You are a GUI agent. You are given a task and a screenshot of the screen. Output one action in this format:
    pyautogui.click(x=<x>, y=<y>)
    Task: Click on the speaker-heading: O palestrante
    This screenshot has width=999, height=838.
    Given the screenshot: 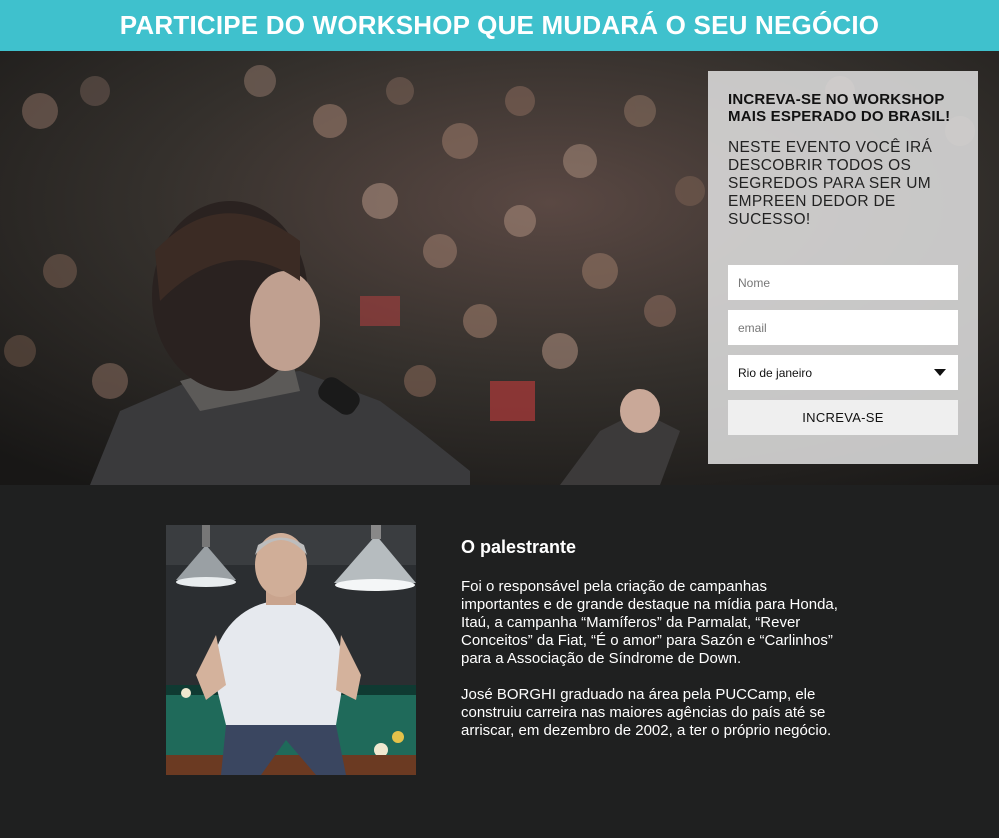 What is the action you would take?
    pyautogui.click(x=519, y=547)
    